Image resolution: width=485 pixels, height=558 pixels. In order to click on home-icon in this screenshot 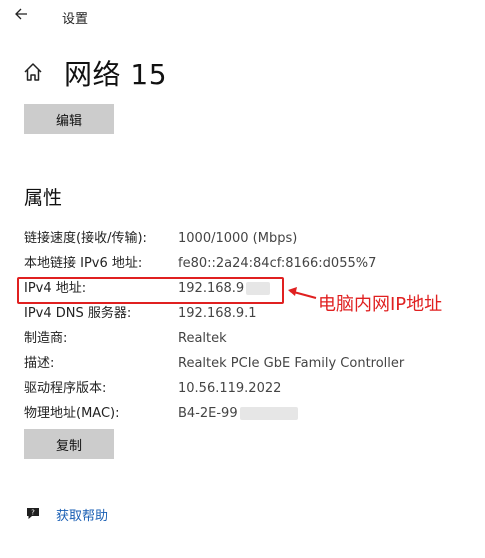, I will do `click(33, 72)`.